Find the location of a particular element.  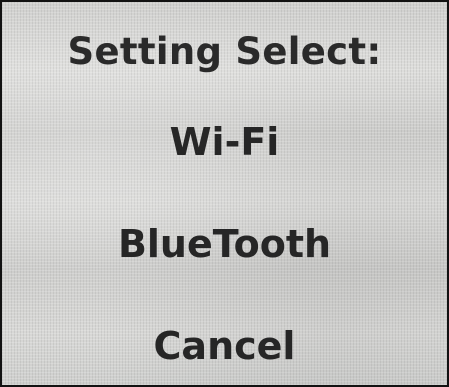

cancel-option: Cancel is located at coordinates (224, 346).